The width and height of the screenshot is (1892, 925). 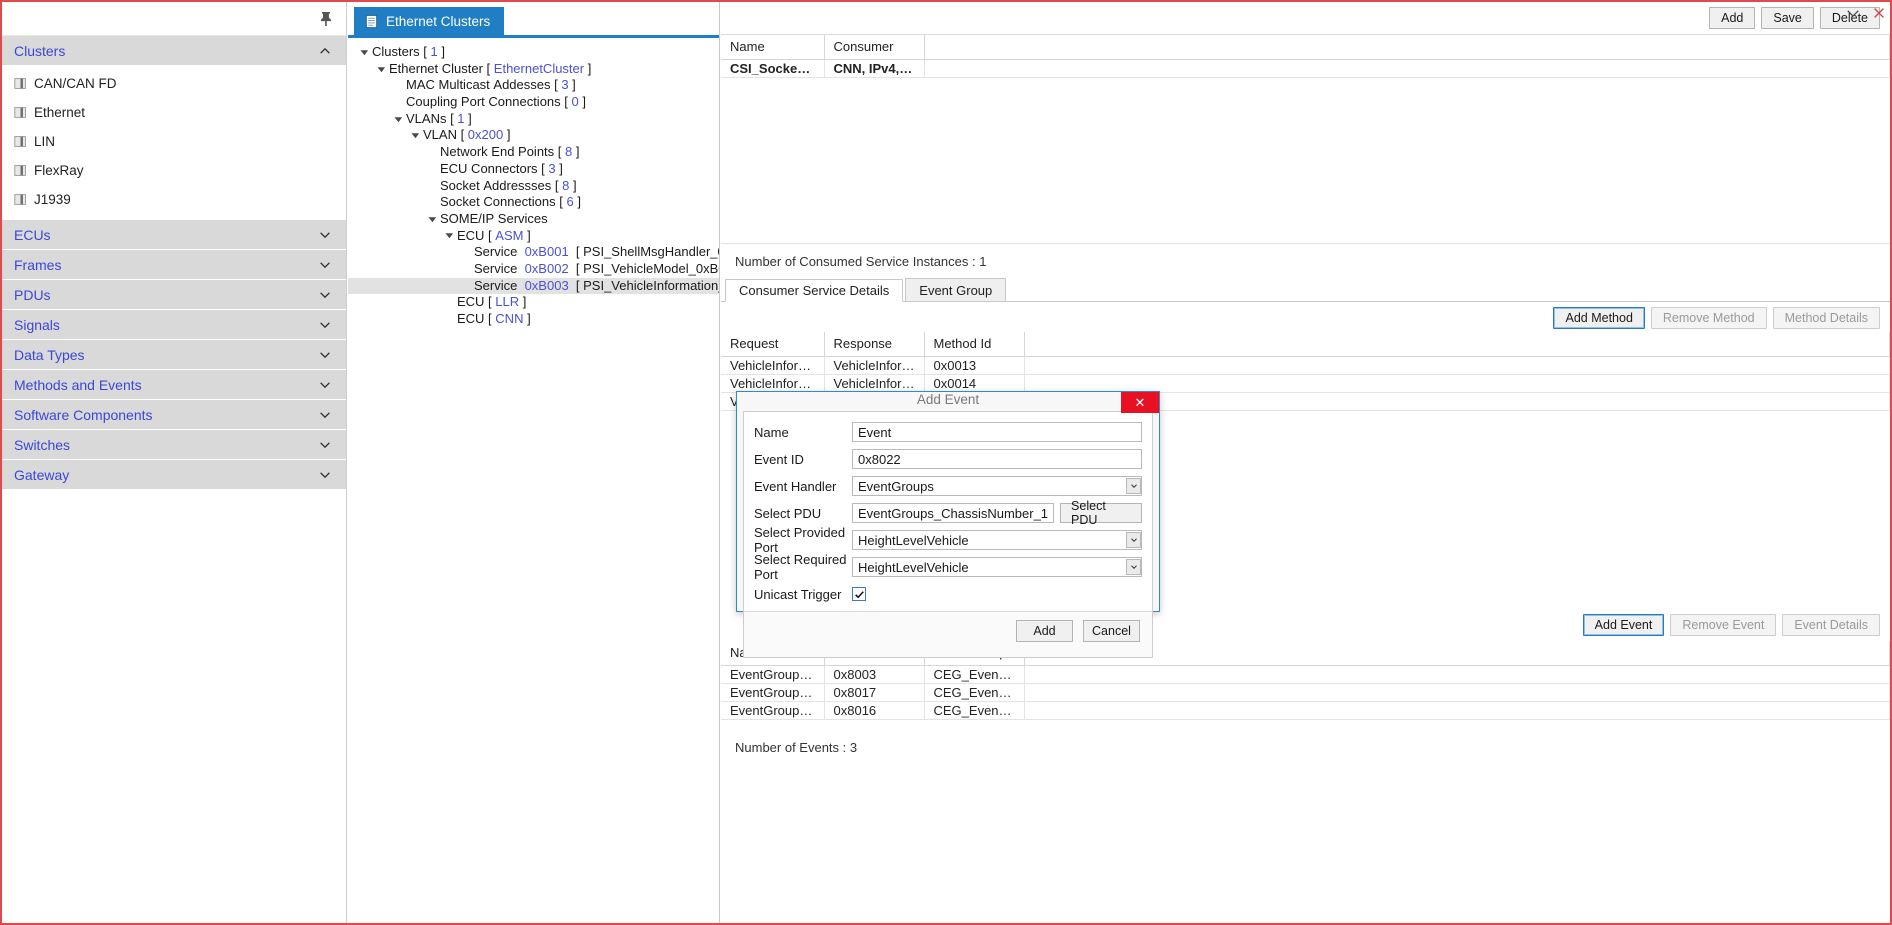 What do you see at coordinates (174, 445) in the screenshot?
I see `sidebar-section-switches: Switches` at bounding box center [174, 445].